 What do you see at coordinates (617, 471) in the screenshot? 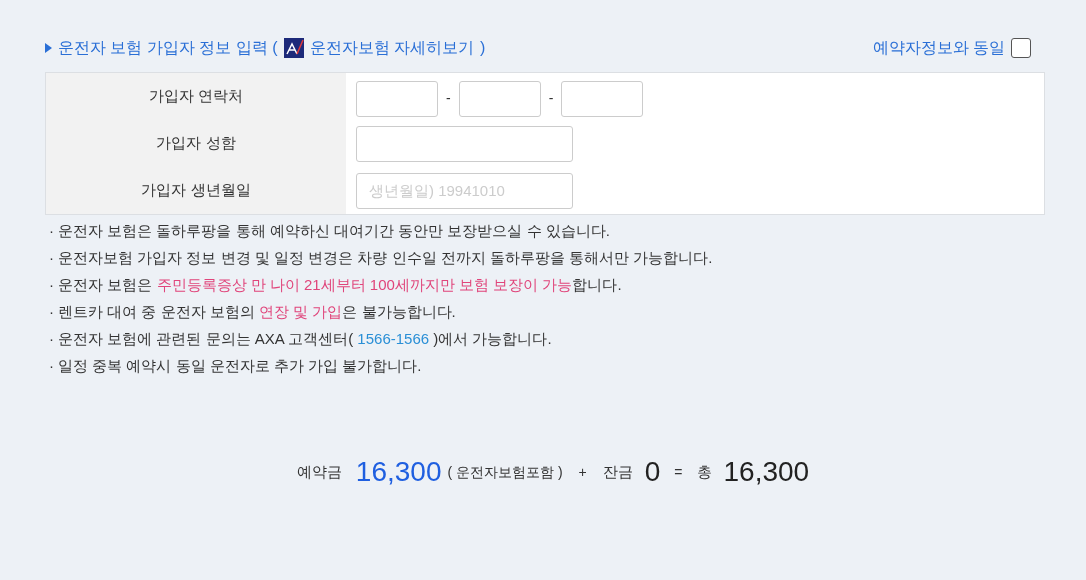
I see `balance-label: 잔금` at bounding box center [617, 471].